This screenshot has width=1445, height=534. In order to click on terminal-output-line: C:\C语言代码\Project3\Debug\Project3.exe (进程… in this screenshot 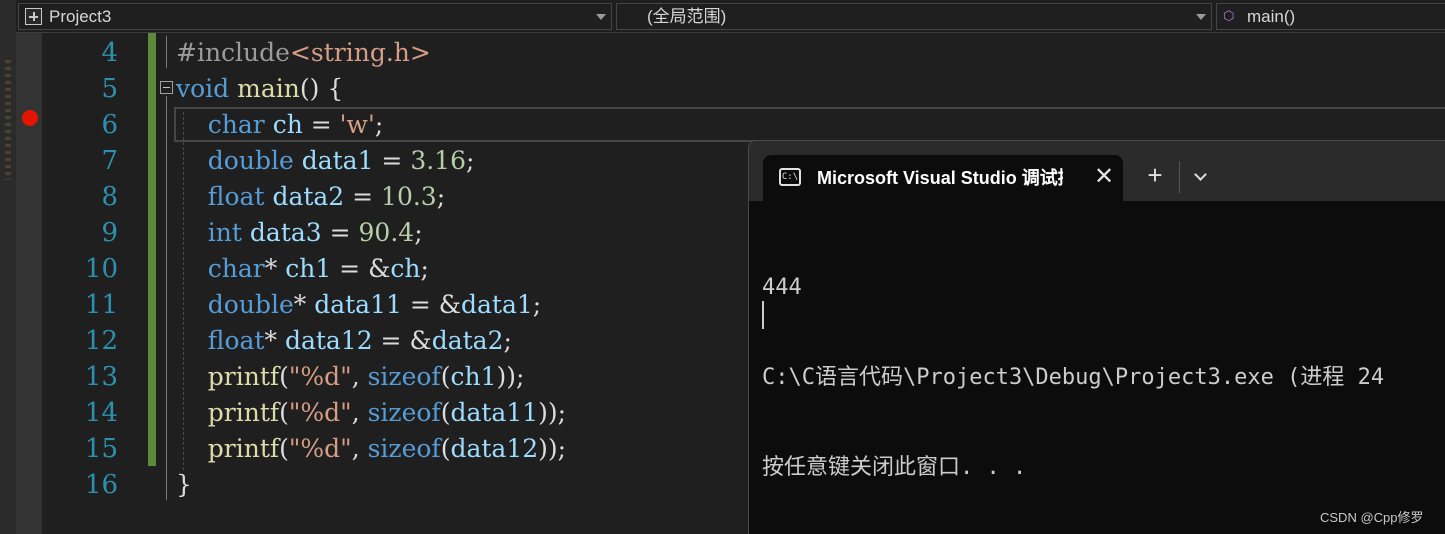, I will do `click(1073, 377)`.